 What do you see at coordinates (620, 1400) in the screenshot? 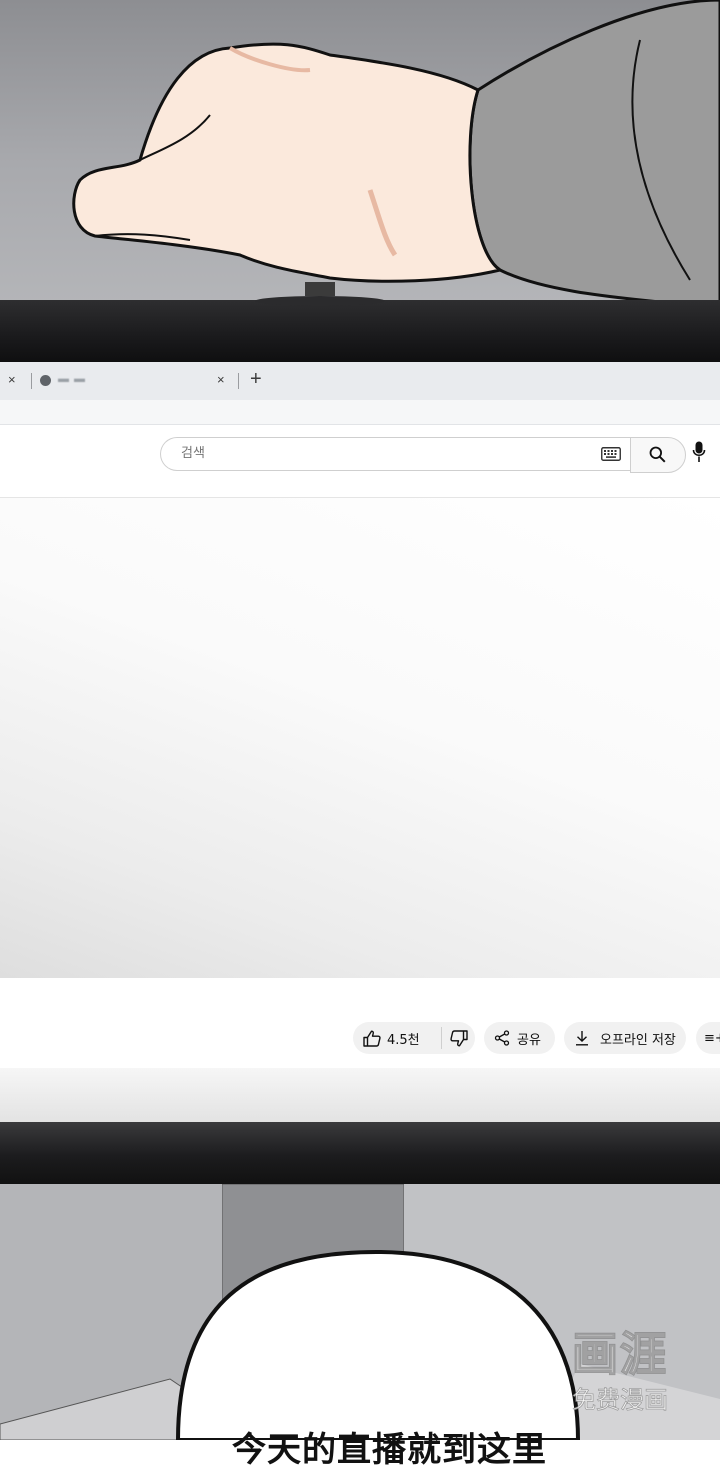
I see `watermark-subtitle: 免费漫画` at bounding box center [620, 1400].